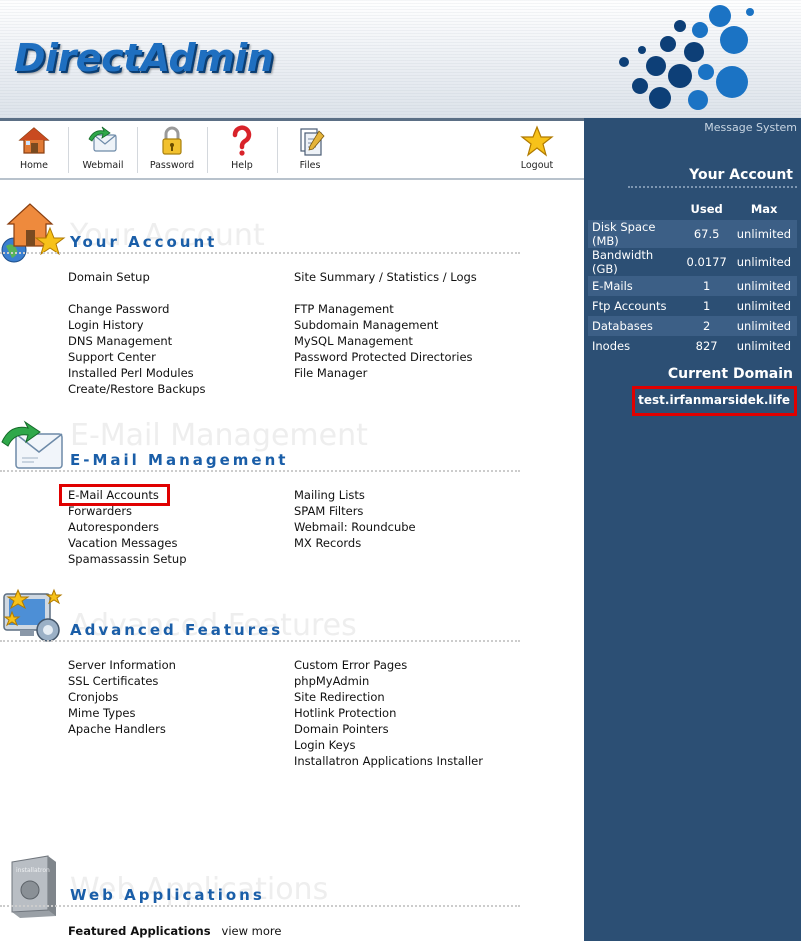 This screenshot has height=941, width=801. What do you see at coordinates (385, 277) in the screenshot?
I see `site-summary-link: Site Summary / Statistics / Logs` at bounding box center [385, 277].